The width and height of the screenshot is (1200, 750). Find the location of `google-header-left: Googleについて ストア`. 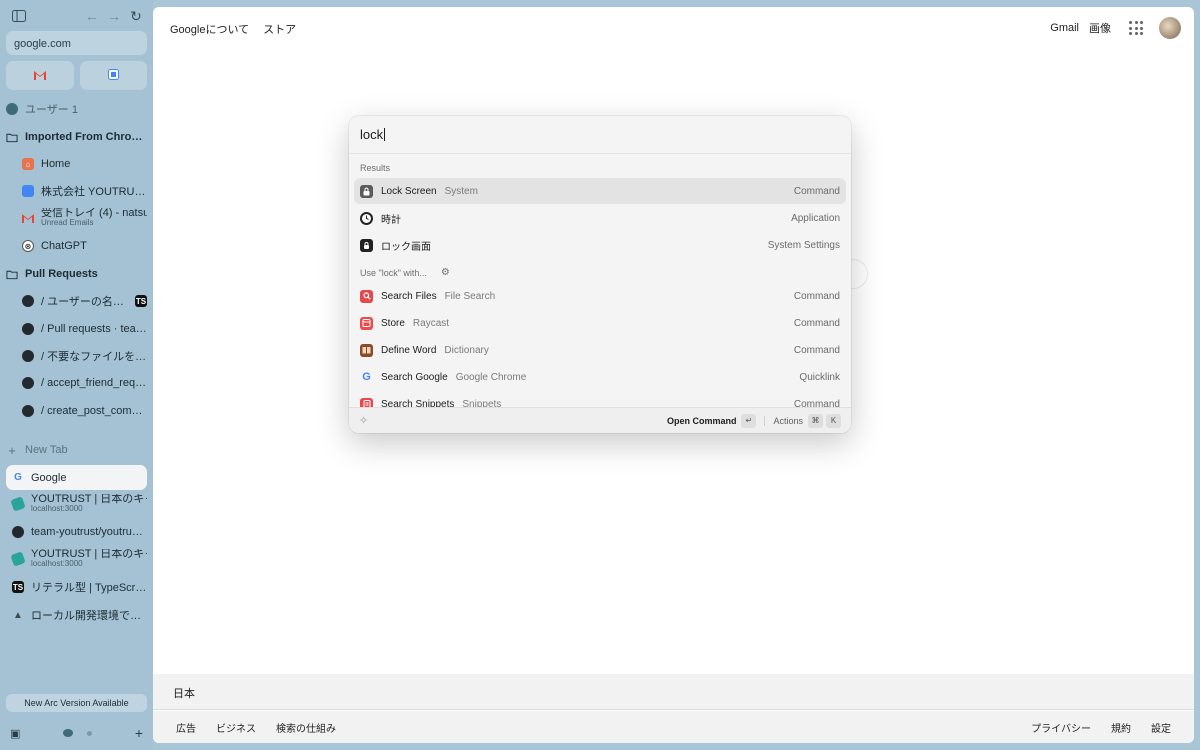

google-header-left: Googleについて ストア is located at coordinates (233, 29).